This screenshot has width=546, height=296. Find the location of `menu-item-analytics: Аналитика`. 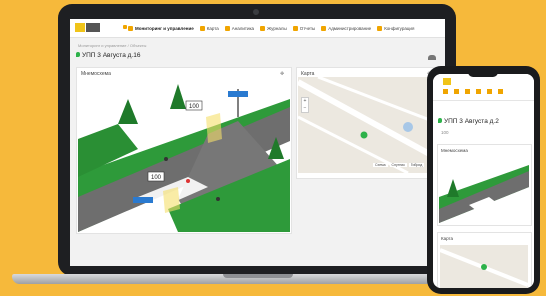

menu-item-analytics: Аналитика is located at coordinates (239, 28).